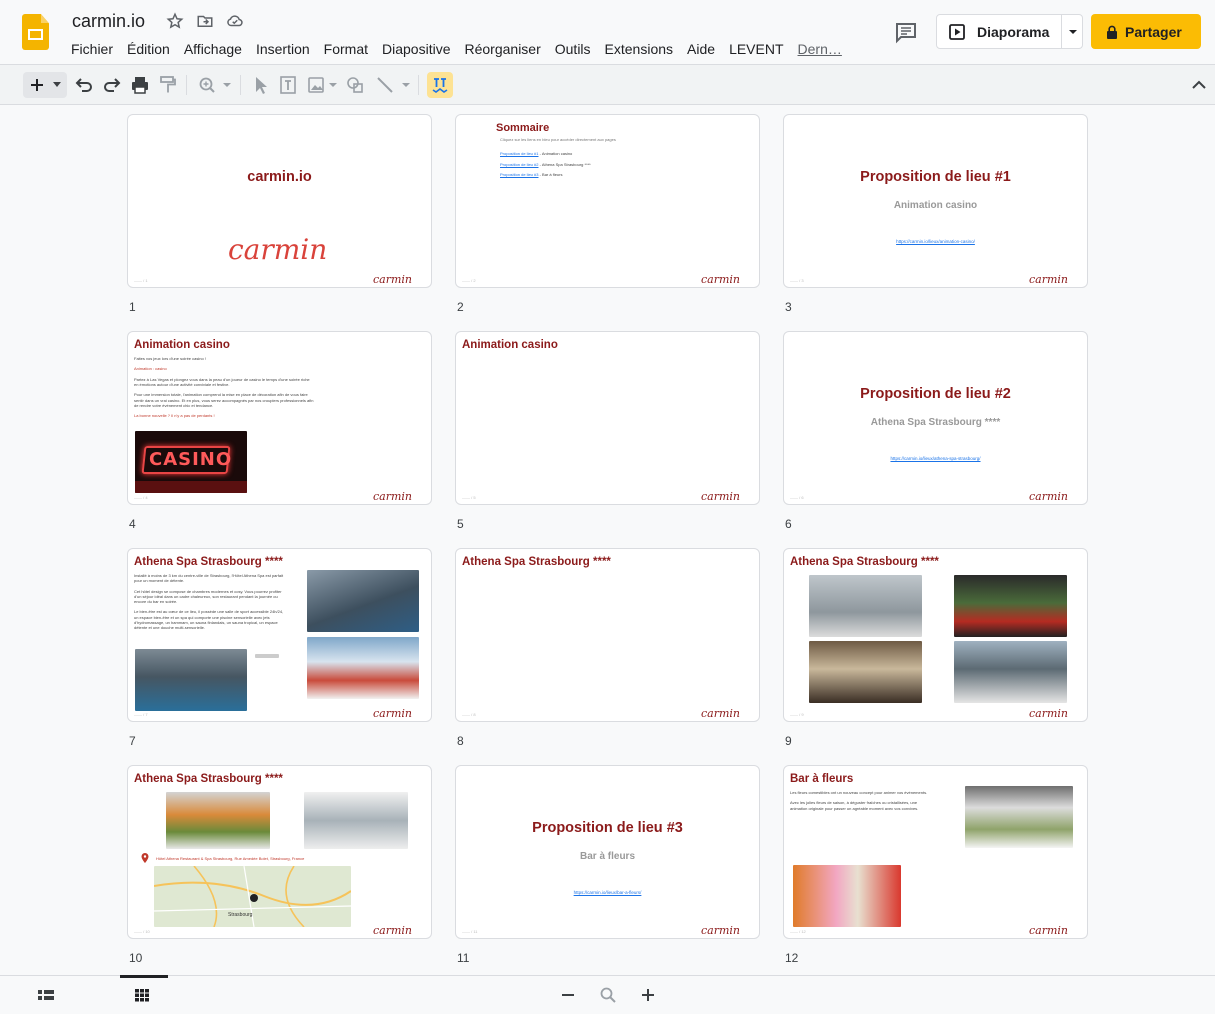  I want to click on redo-icon, so click(112, 85).